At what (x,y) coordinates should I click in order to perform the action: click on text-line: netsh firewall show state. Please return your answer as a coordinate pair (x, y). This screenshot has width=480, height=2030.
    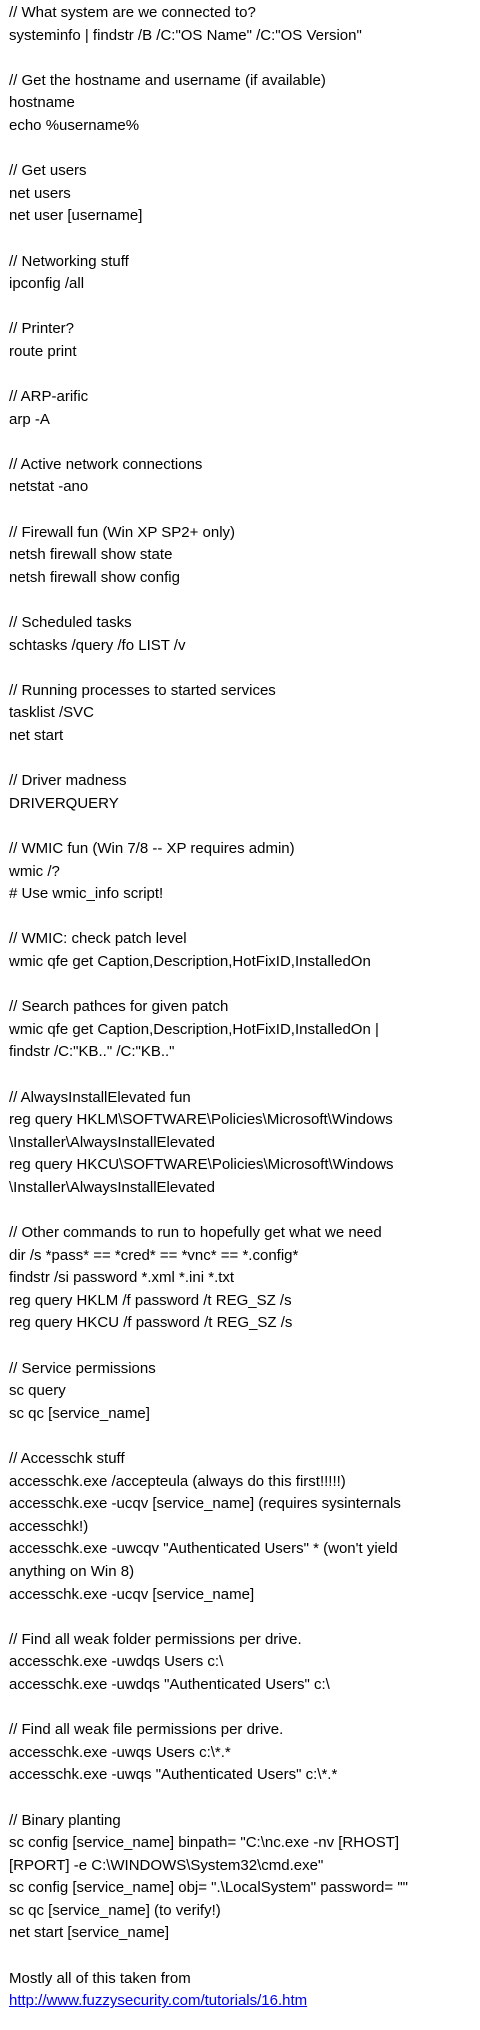
    Looking at the image, I should click on (91, 555).